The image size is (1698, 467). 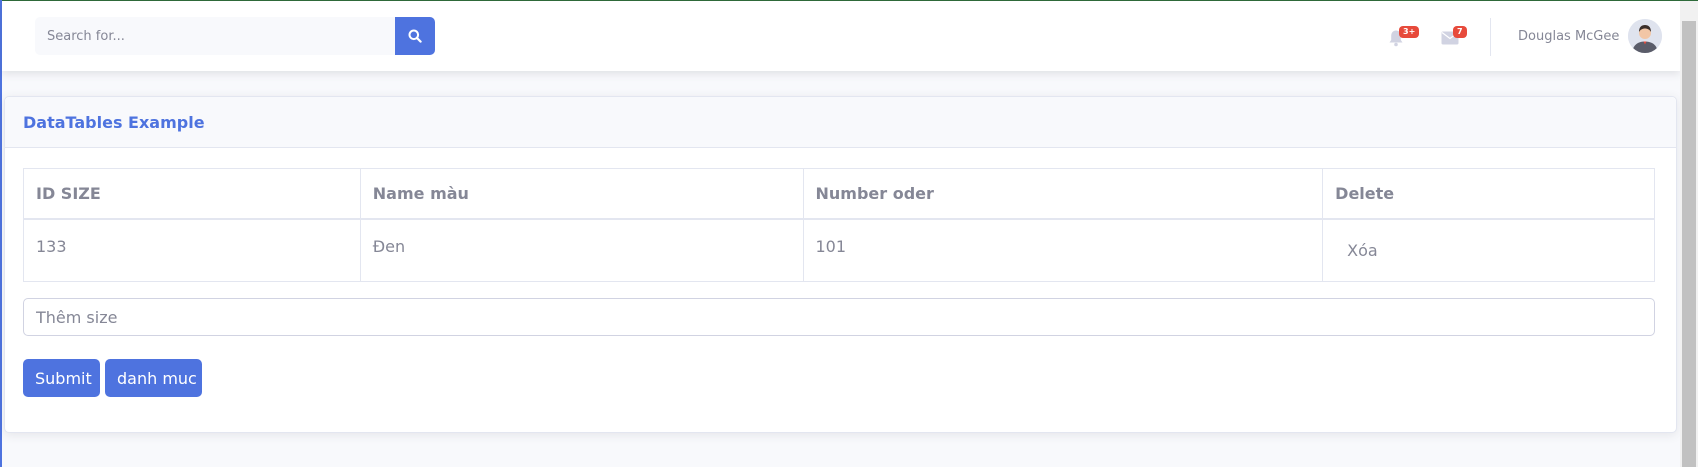 I want to click on submit-button: Submit, so click(x=61, y=378).